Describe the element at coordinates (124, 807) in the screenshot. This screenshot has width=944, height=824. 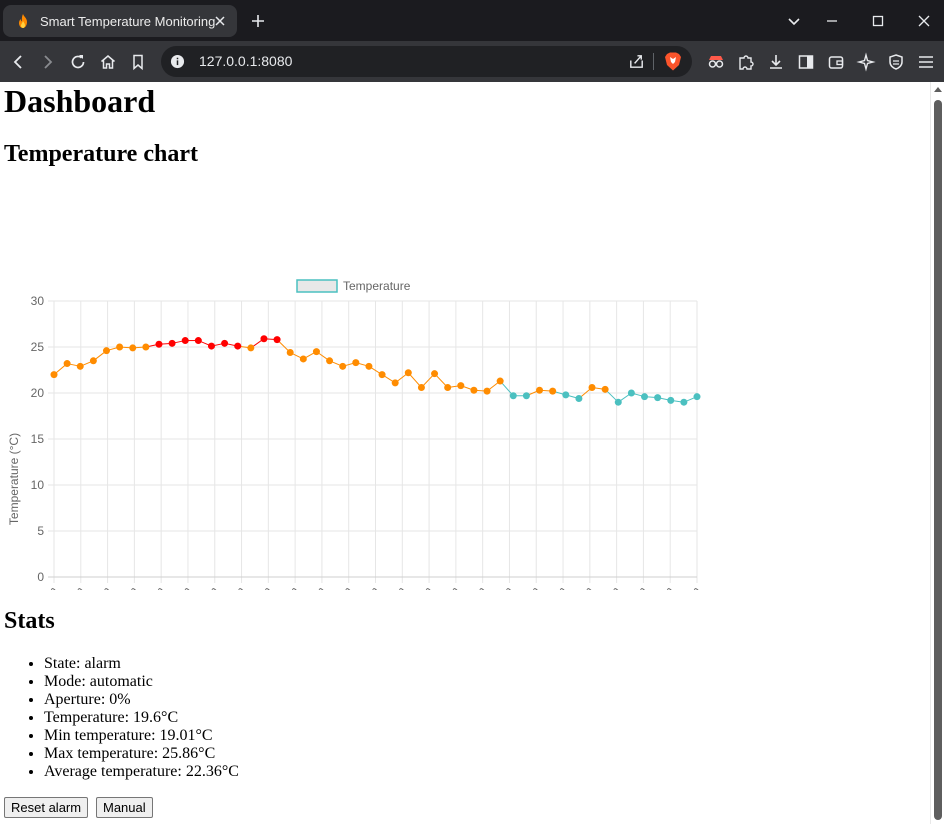
I see `manual-button: Manual` at that location.